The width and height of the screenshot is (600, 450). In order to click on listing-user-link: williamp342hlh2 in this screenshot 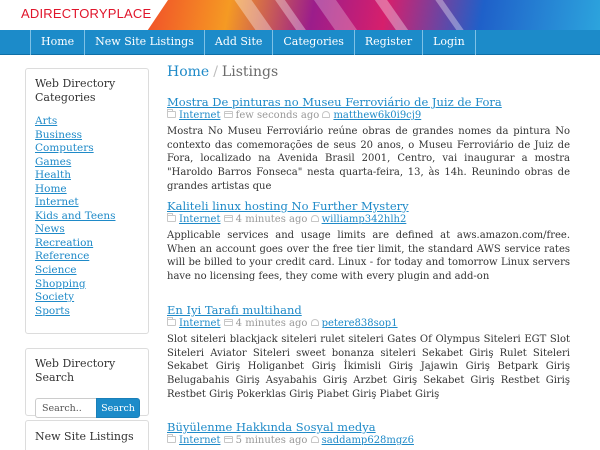, I will do `click(364, 219)`.